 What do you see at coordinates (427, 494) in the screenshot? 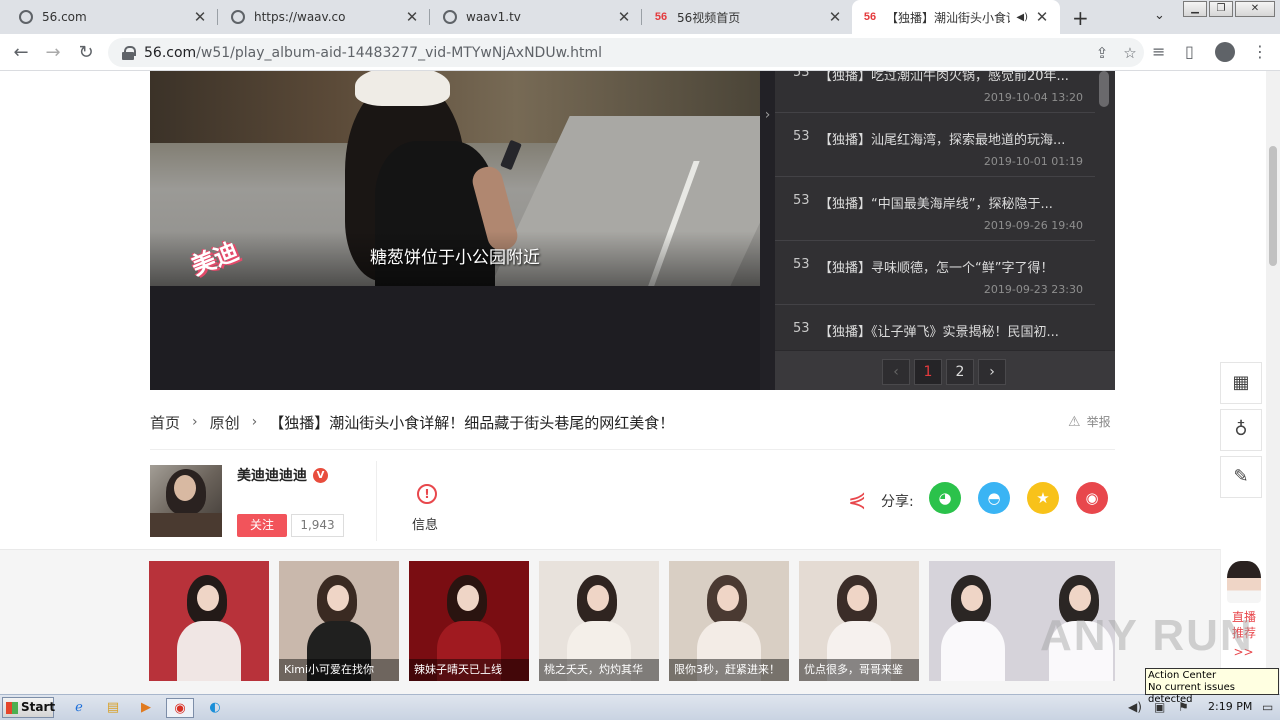
I see `info-alert-icon: !` at bounding box center [427, 494].